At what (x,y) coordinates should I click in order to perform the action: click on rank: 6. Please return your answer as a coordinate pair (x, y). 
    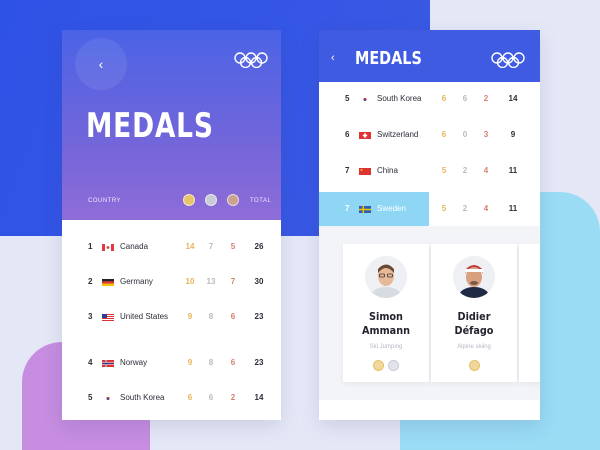
    Looking at the image, I should click on (347, 134).